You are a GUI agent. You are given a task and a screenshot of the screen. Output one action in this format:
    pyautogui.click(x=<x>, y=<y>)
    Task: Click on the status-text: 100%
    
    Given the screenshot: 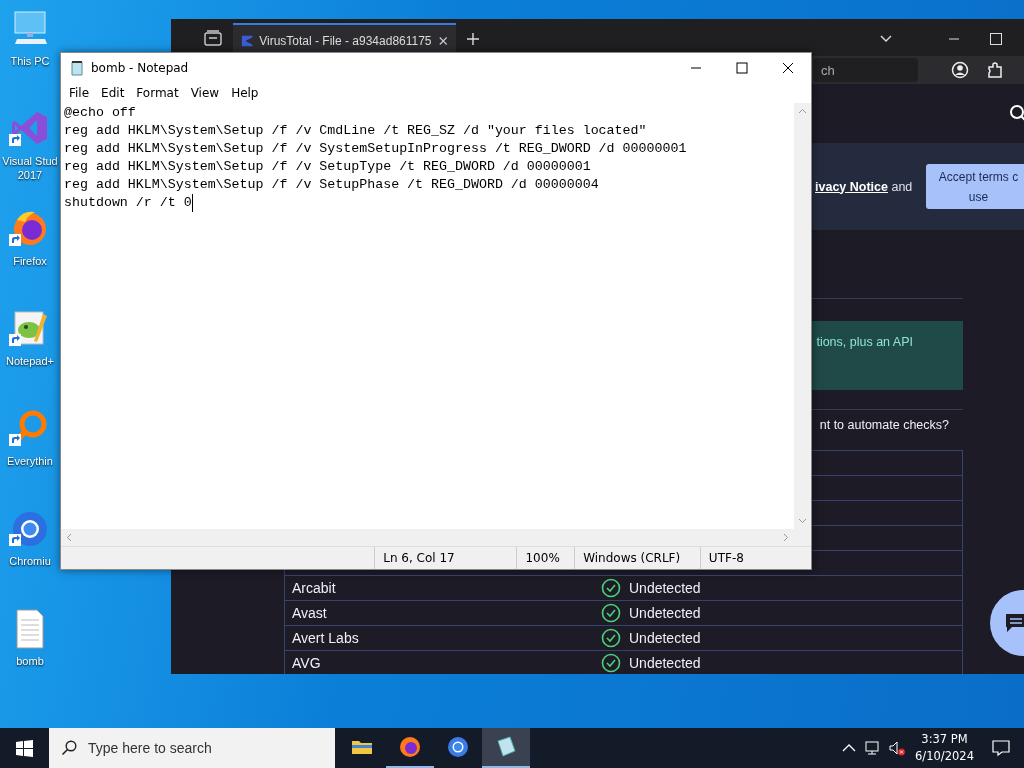 What is the action you would take?
    pyautogui.click(x=545, y=558)
    